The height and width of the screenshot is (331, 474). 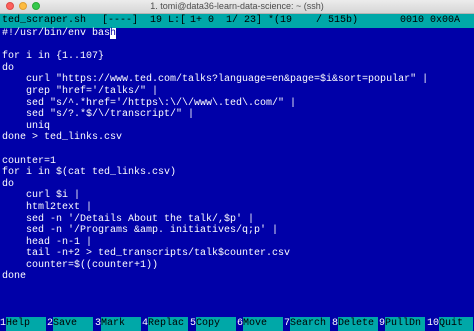 I want to click on function-key-search: 7 Search, so click(x=307, y=324).